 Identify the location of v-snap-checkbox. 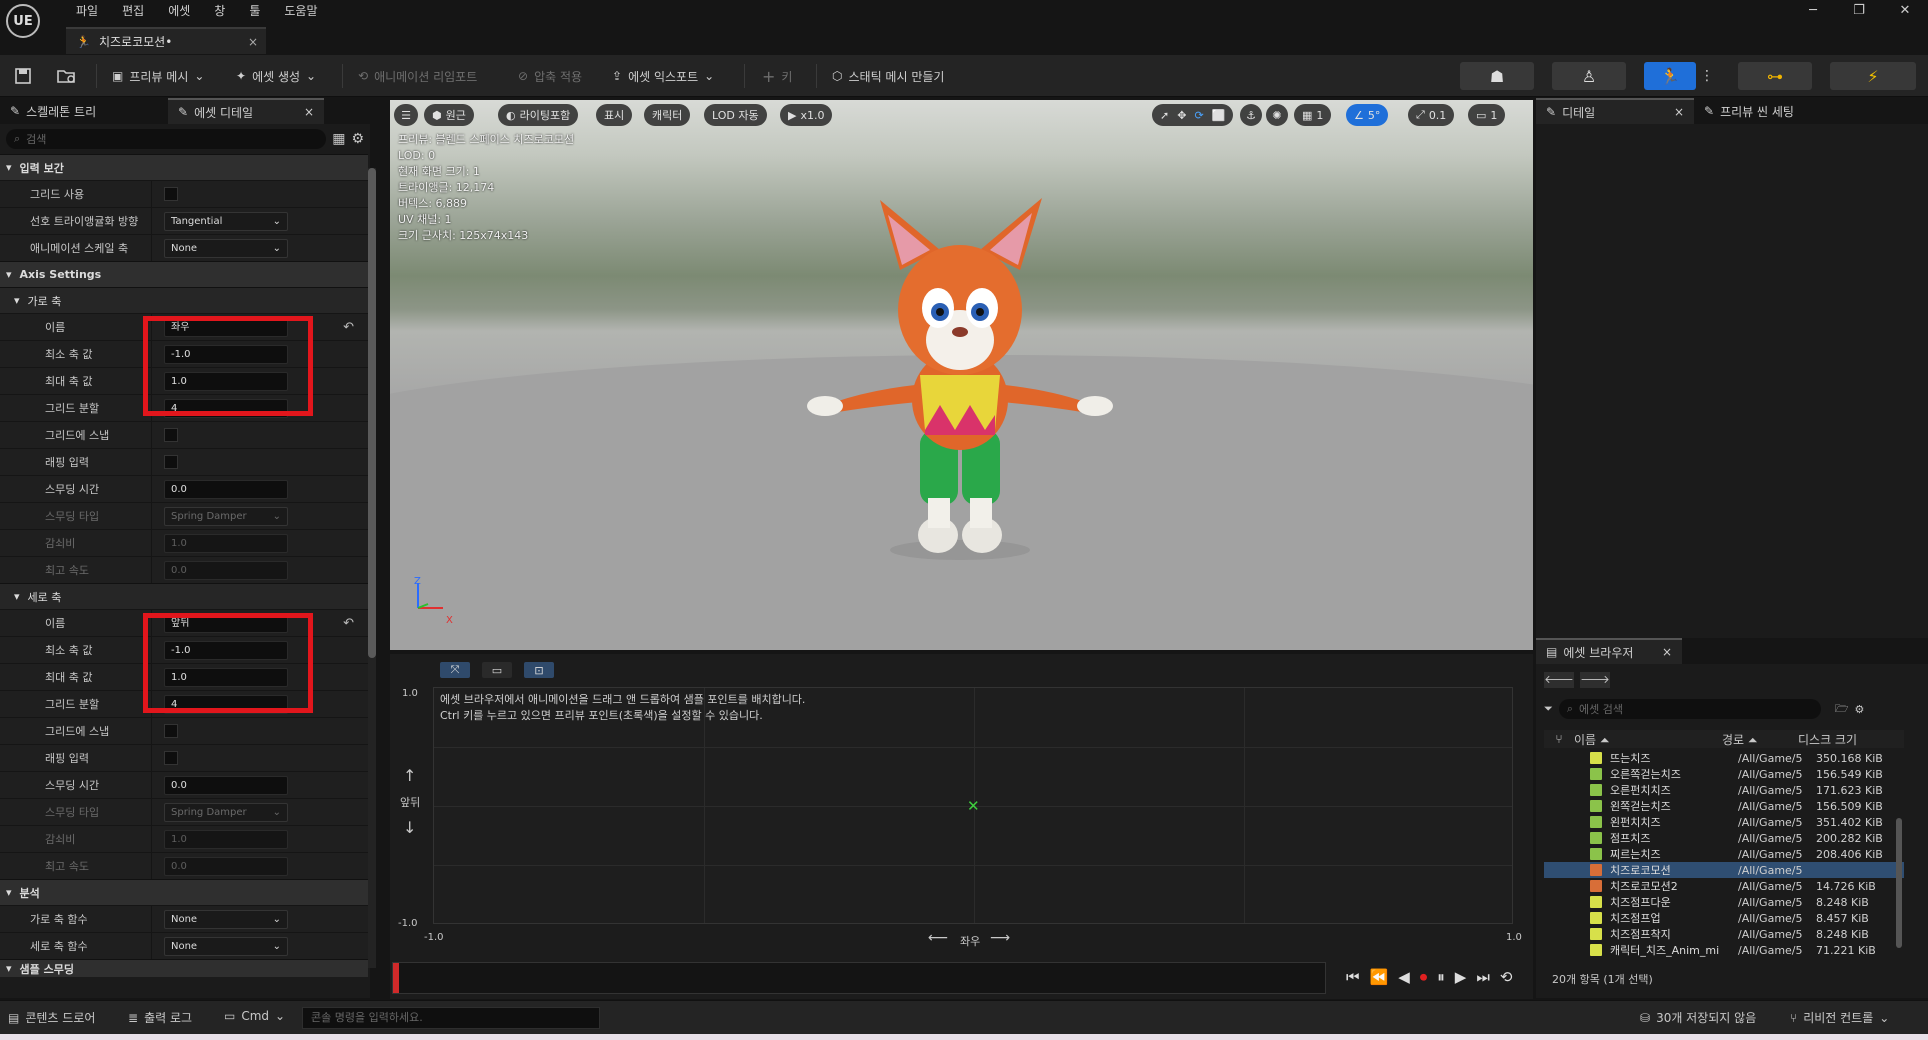
(171, 731).